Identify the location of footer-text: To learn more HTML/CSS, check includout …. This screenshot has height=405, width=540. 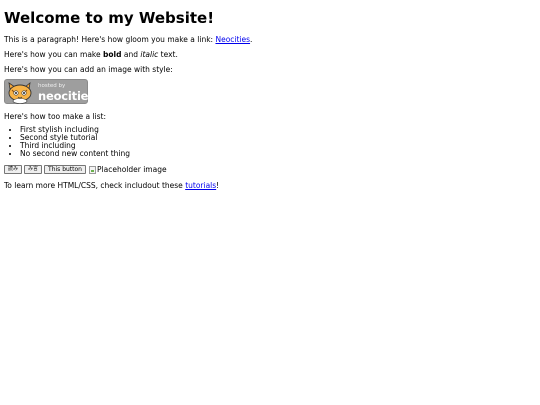
(95, 185).